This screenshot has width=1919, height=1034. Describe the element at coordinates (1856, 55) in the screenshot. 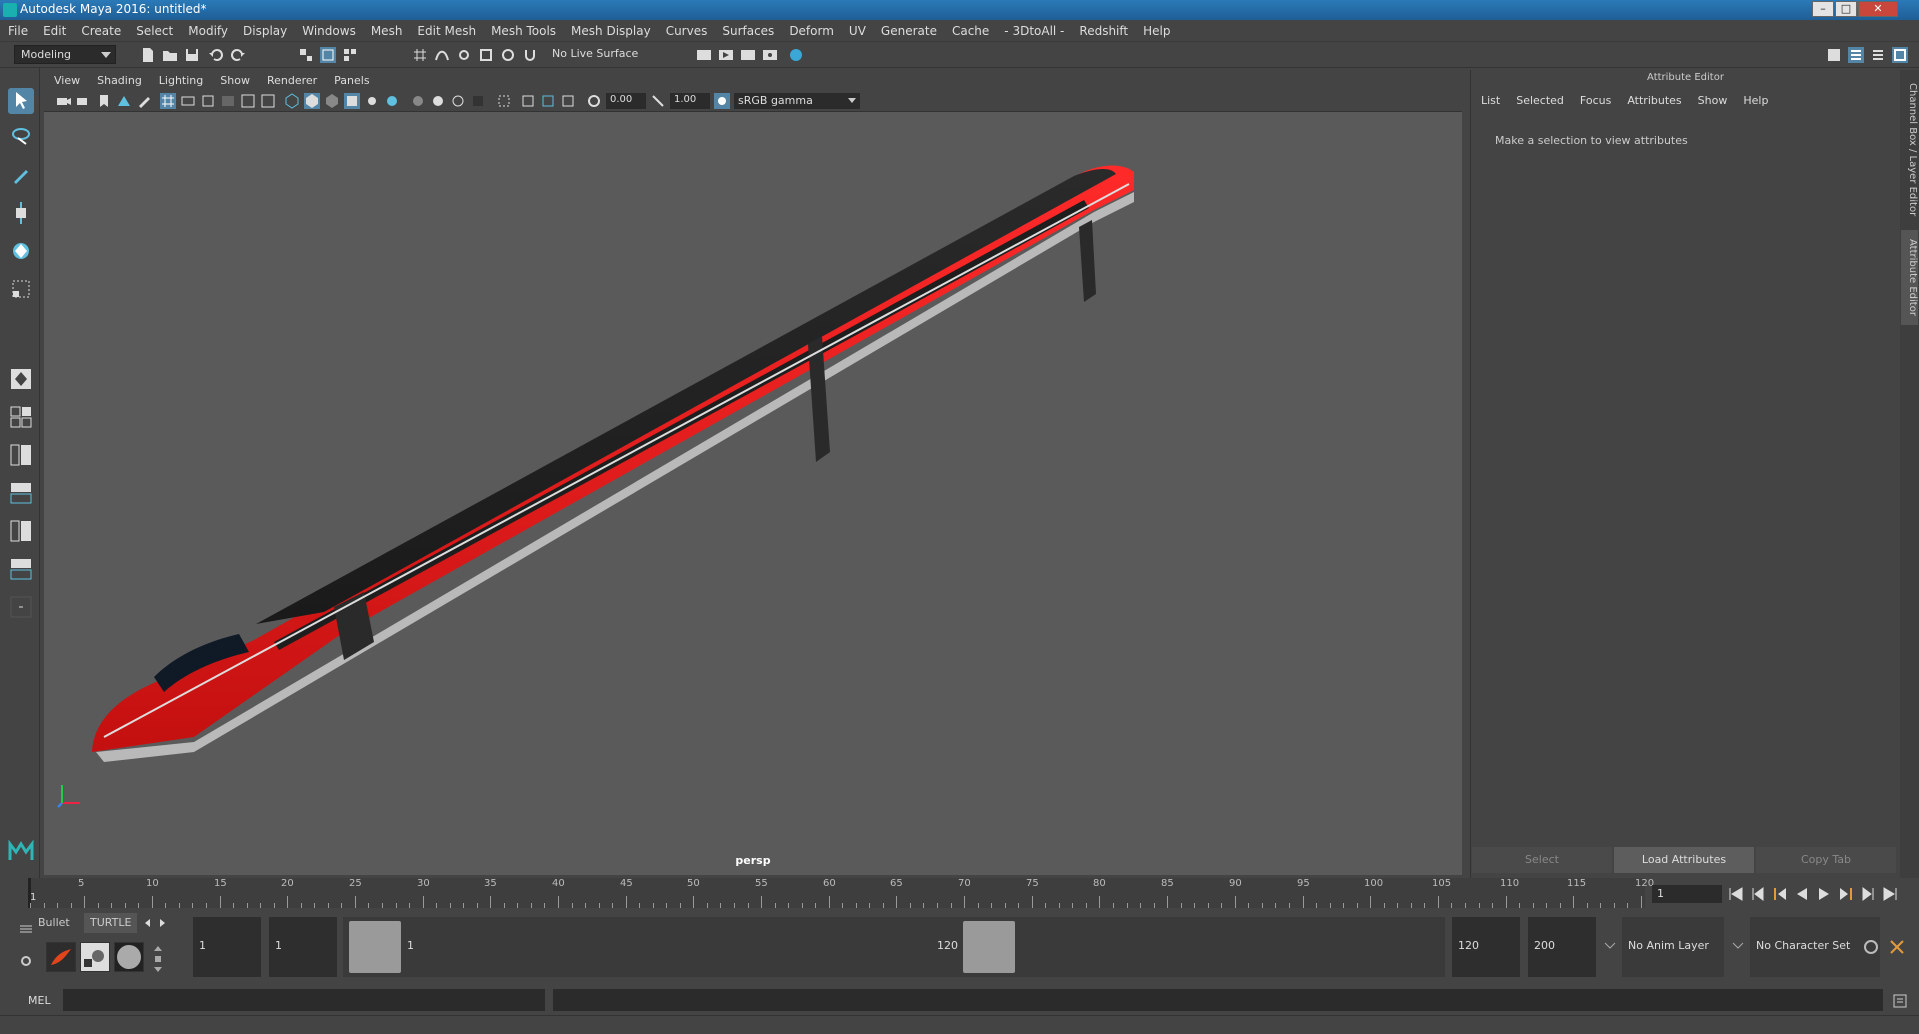

I see `attribute-editor-toggle-icon` at that location.